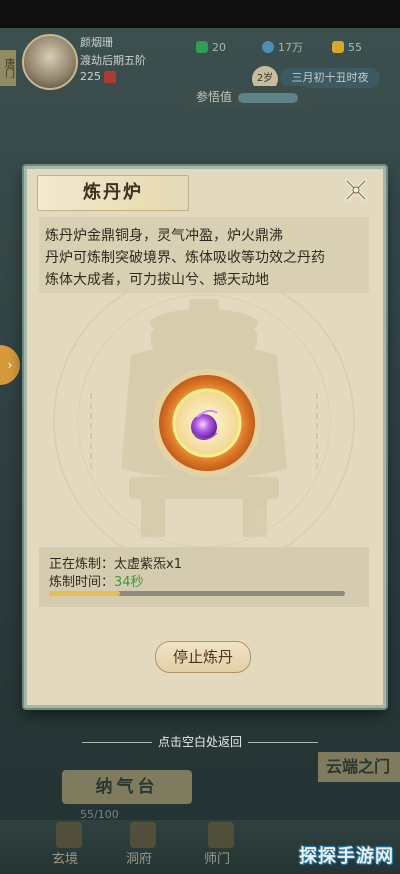  I want to click on dialog-title: 炼丹炉, so click(113, 192).